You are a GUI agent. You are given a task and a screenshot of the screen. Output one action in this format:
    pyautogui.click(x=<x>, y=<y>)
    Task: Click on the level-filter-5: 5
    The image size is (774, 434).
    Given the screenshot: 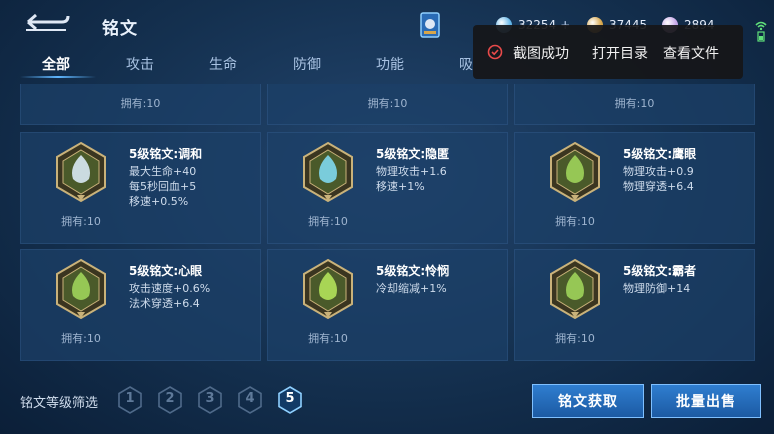 What is the action you would take?
    pyautogui.click(x=290, y=400)
    